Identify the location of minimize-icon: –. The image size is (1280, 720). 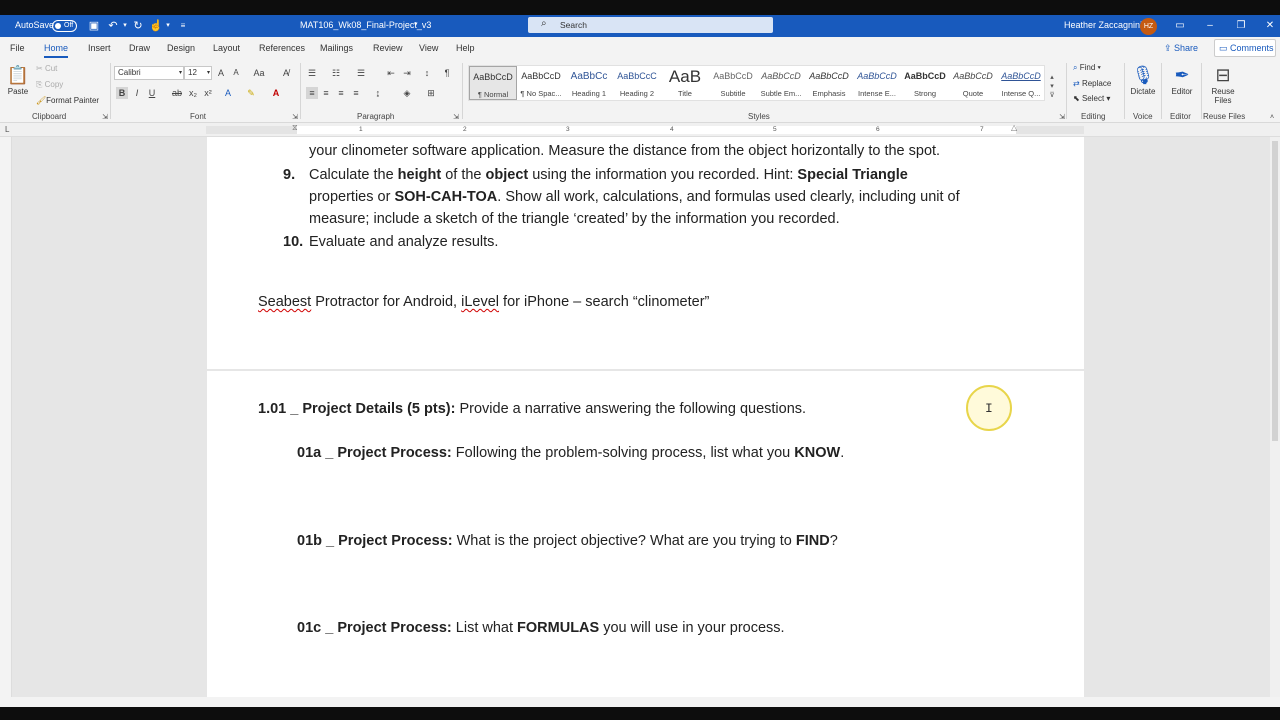
(1210, 26).